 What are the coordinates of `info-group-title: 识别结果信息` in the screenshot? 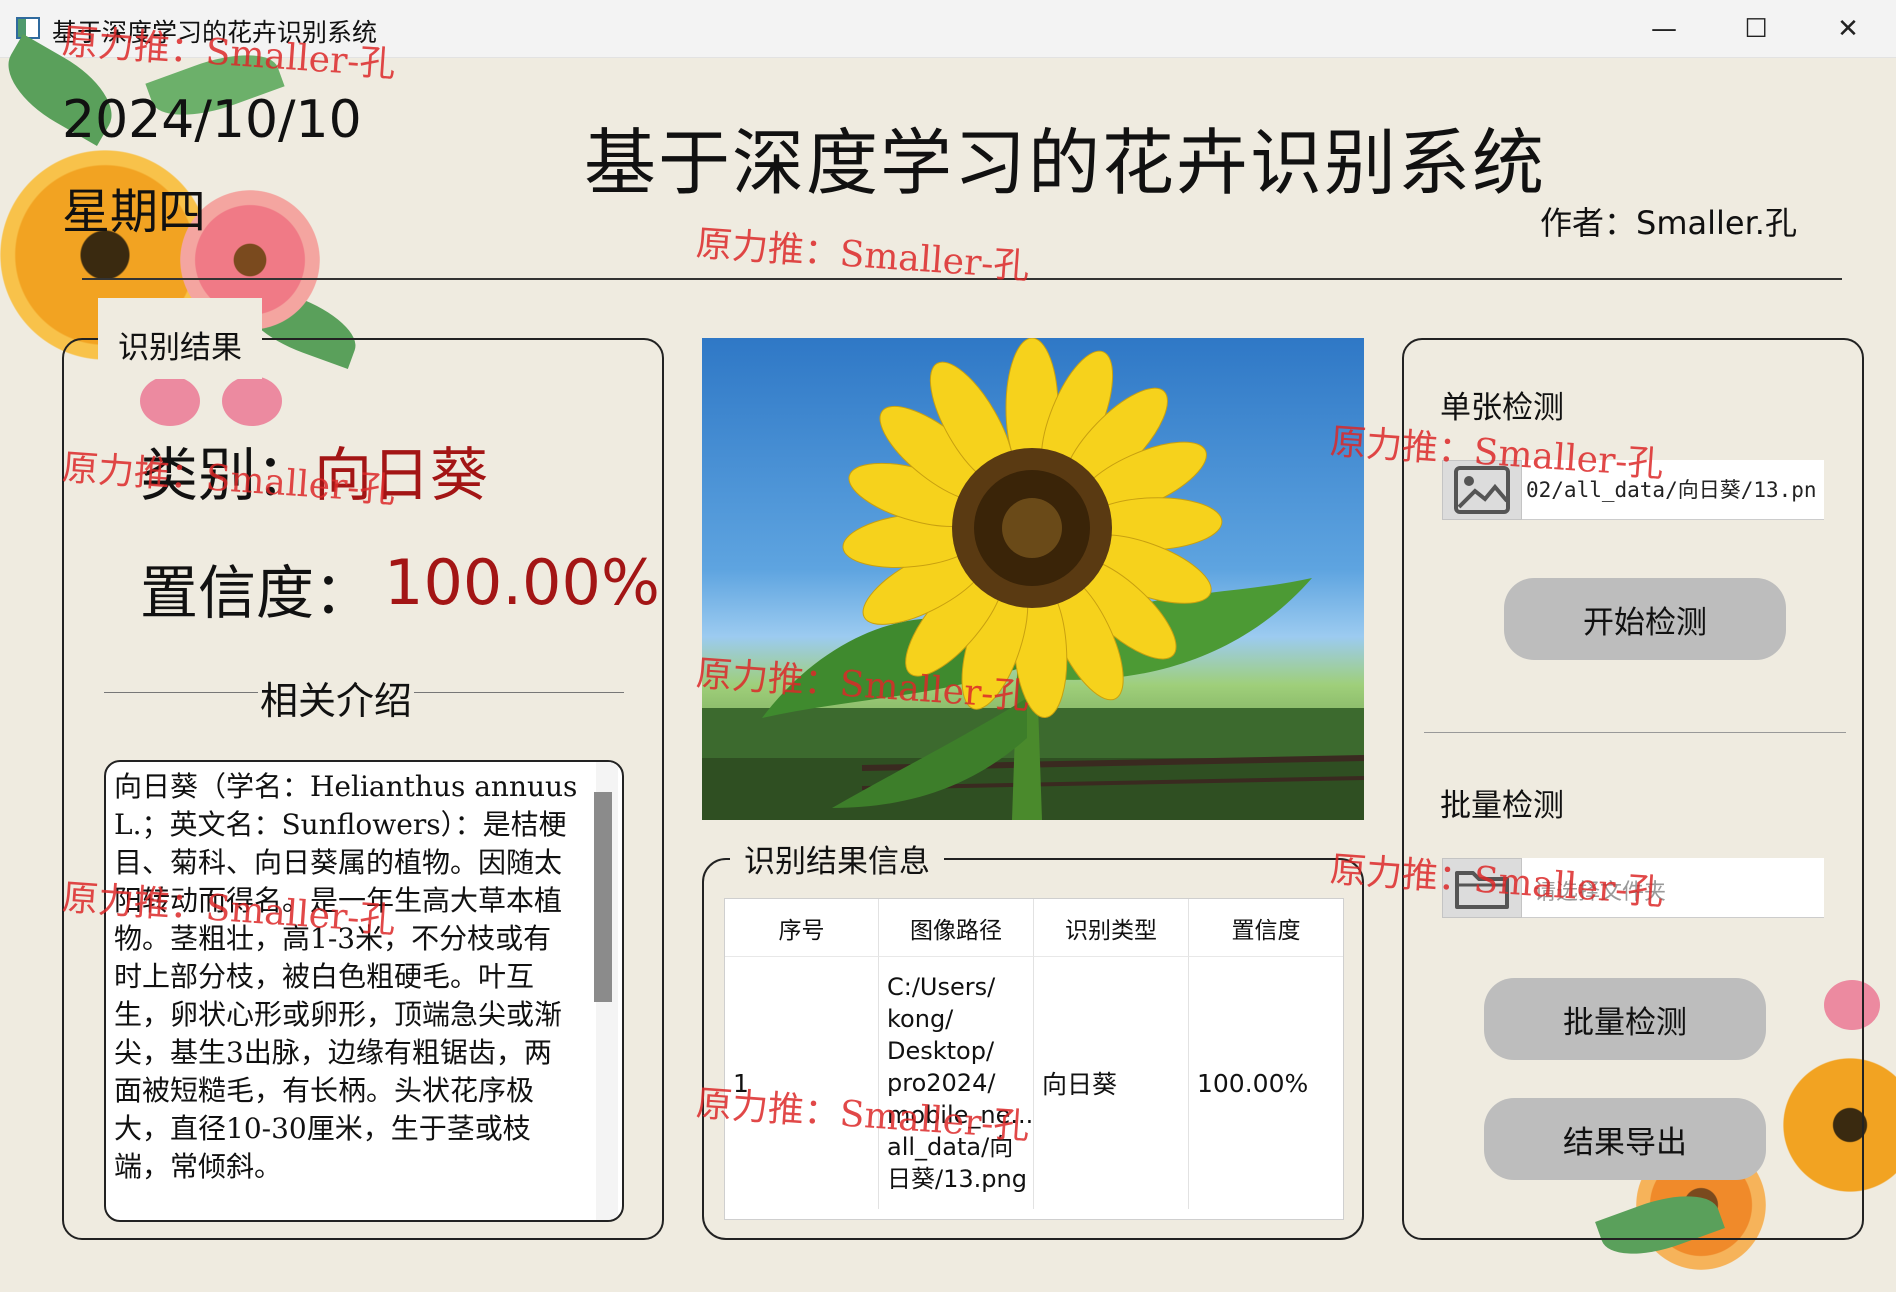 It's located at (837, 858).